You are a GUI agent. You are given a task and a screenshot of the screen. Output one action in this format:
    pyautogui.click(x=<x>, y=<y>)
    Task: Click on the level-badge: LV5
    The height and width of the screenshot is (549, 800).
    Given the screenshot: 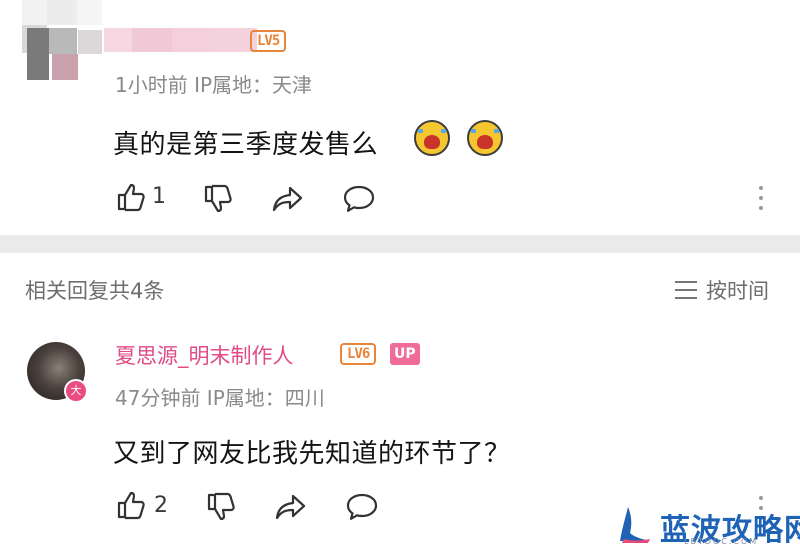 What is the action you would take?
    pyautogui.click(x=268, y=41)
    